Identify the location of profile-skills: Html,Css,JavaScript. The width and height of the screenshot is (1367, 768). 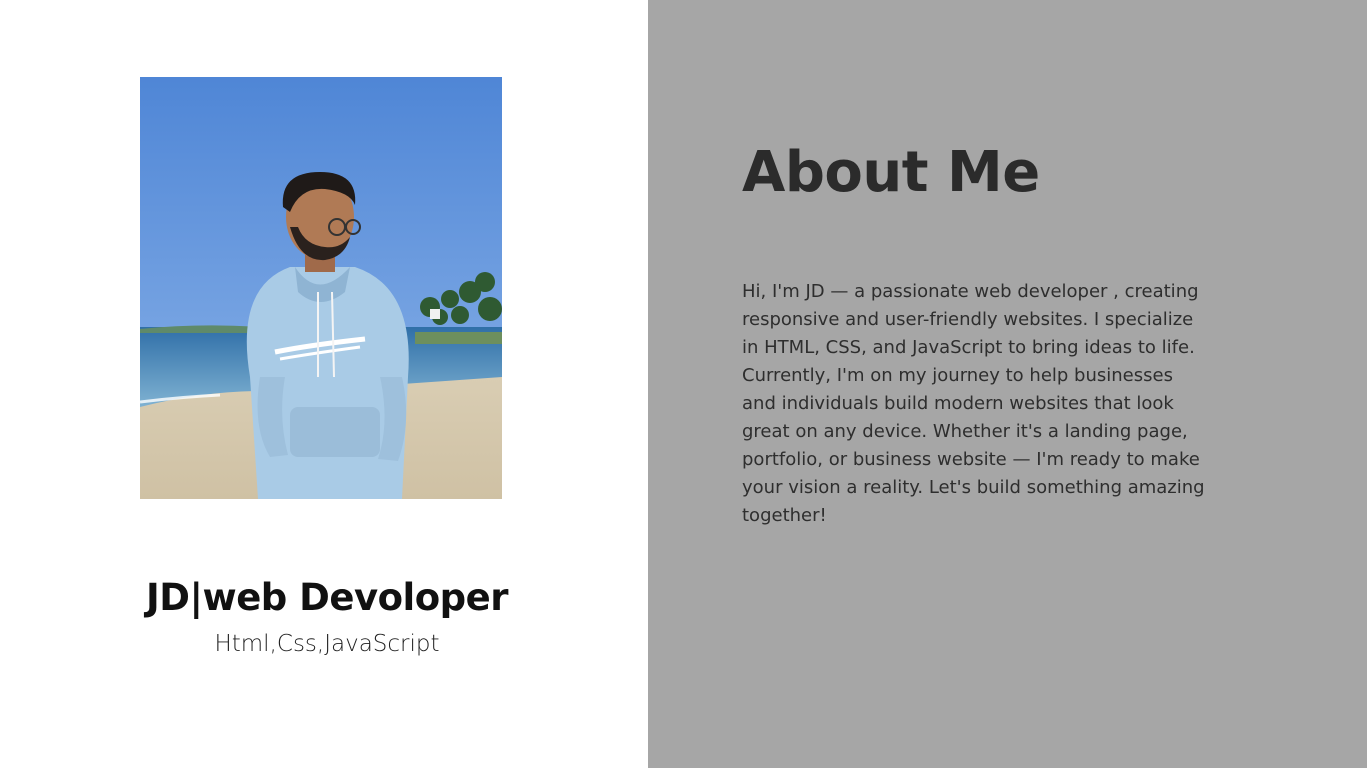
(327, 644).